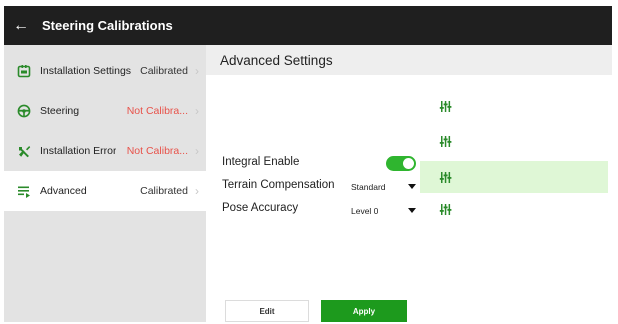 The height and width of the screenshot is (324, 618). Describe the element at coordinates (60, 111) in the screenshot. I see `sidebar-item-label: Steering` at that location.